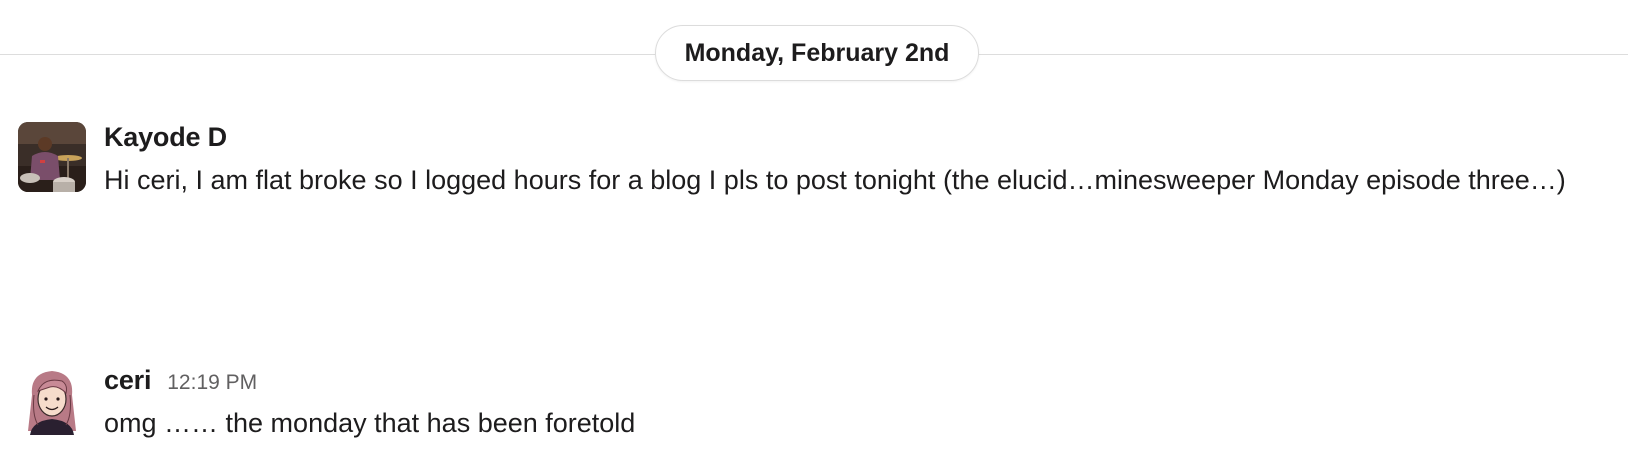 The width and height of the screenshot is (1628, 469). I want to click on date-divider-button: Monday, February 2nd, so click(817, 53).